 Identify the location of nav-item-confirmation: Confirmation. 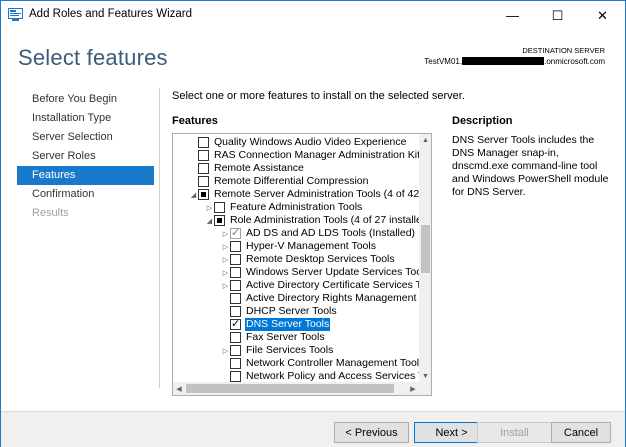
(85, 194).